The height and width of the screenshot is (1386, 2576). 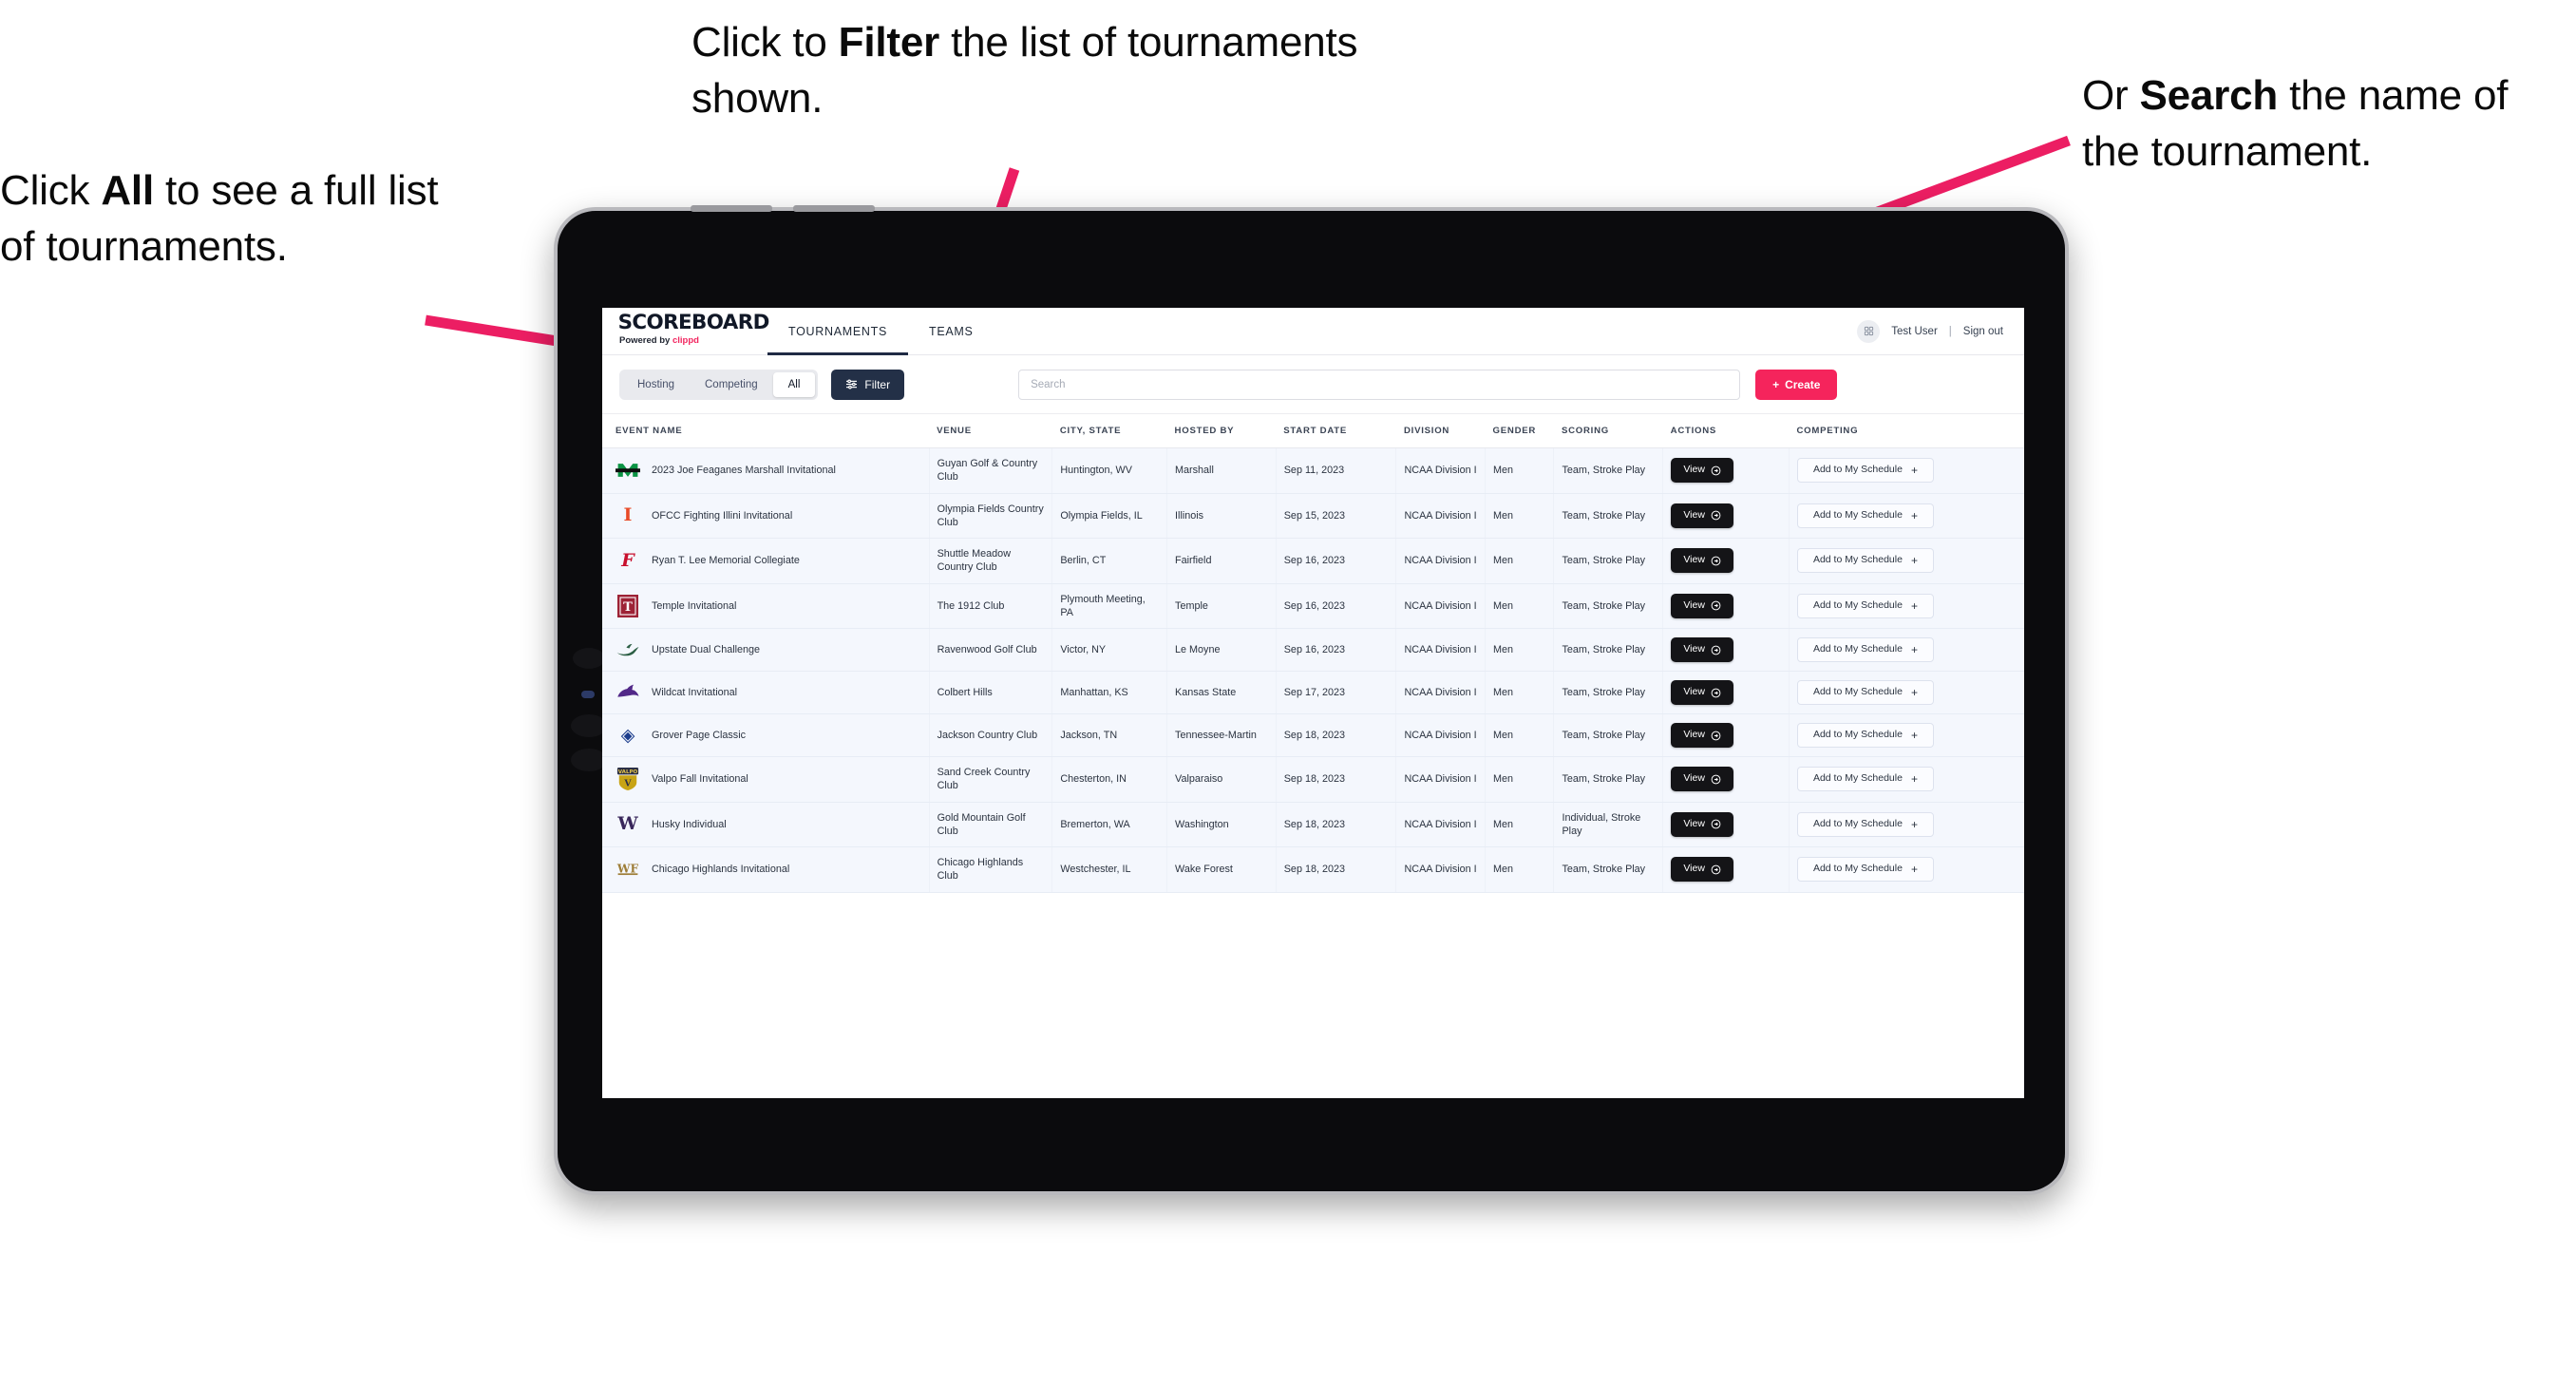 I want to click on sign-out-link: Sign out, so click(x=1983, y=331).